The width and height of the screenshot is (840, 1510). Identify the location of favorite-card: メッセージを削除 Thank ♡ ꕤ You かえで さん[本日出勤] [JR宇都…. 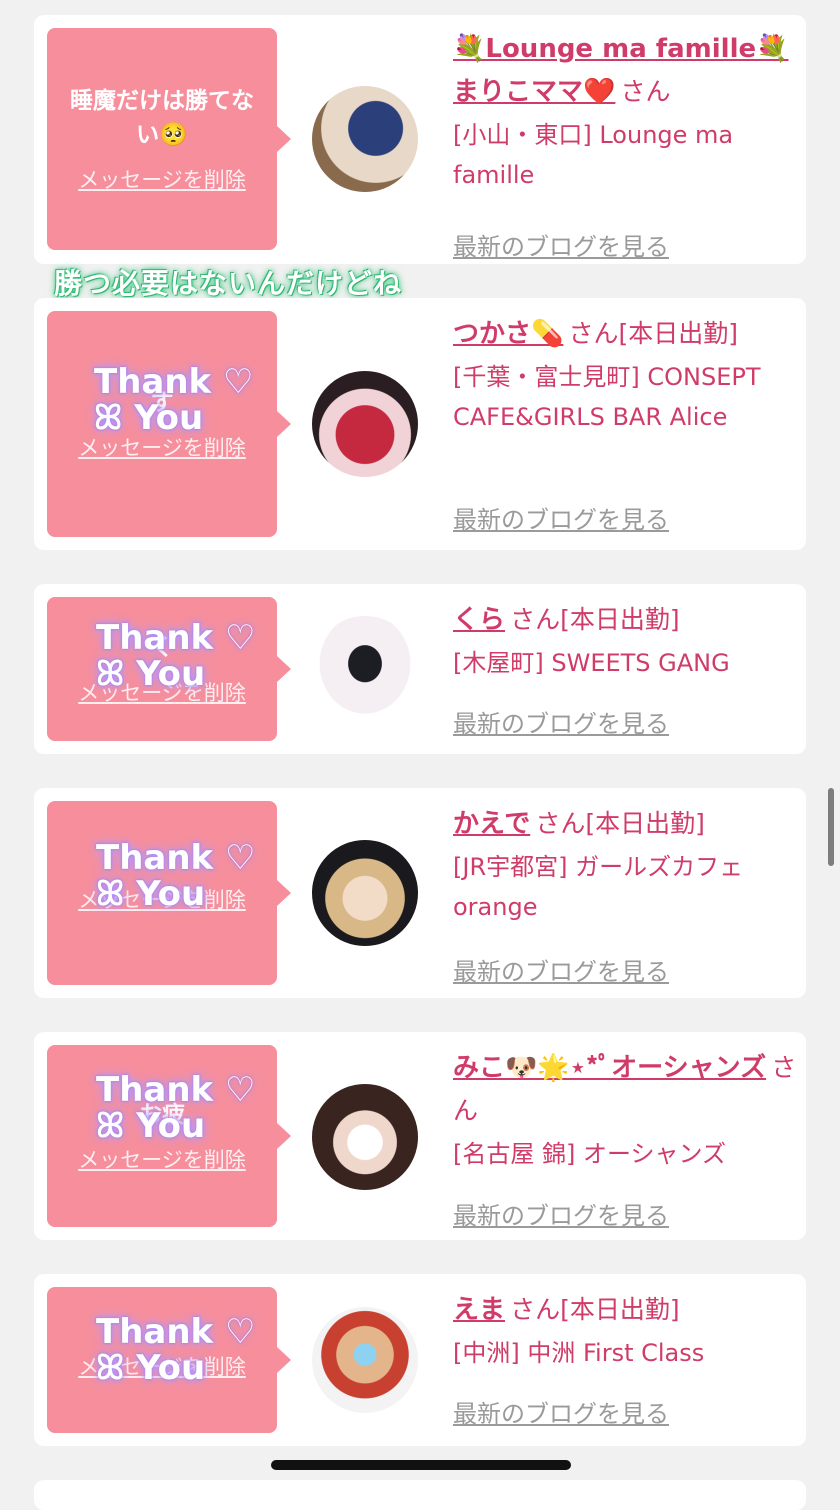
(420, 893).